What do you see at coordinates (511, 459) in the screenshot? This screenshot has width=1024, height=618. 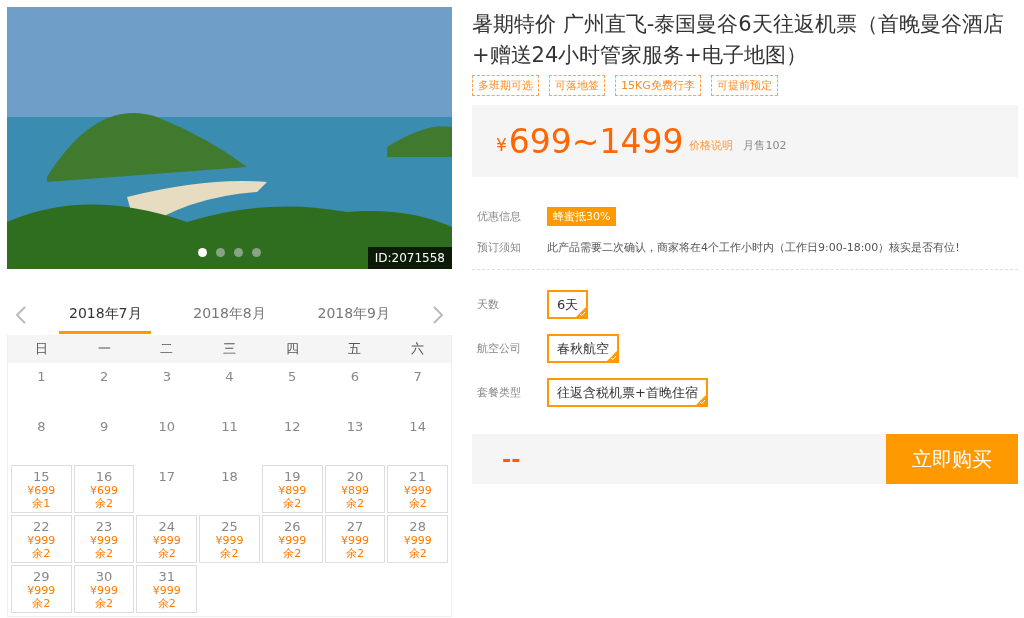 I see `total-price: --` at bounding box center [511, 459].